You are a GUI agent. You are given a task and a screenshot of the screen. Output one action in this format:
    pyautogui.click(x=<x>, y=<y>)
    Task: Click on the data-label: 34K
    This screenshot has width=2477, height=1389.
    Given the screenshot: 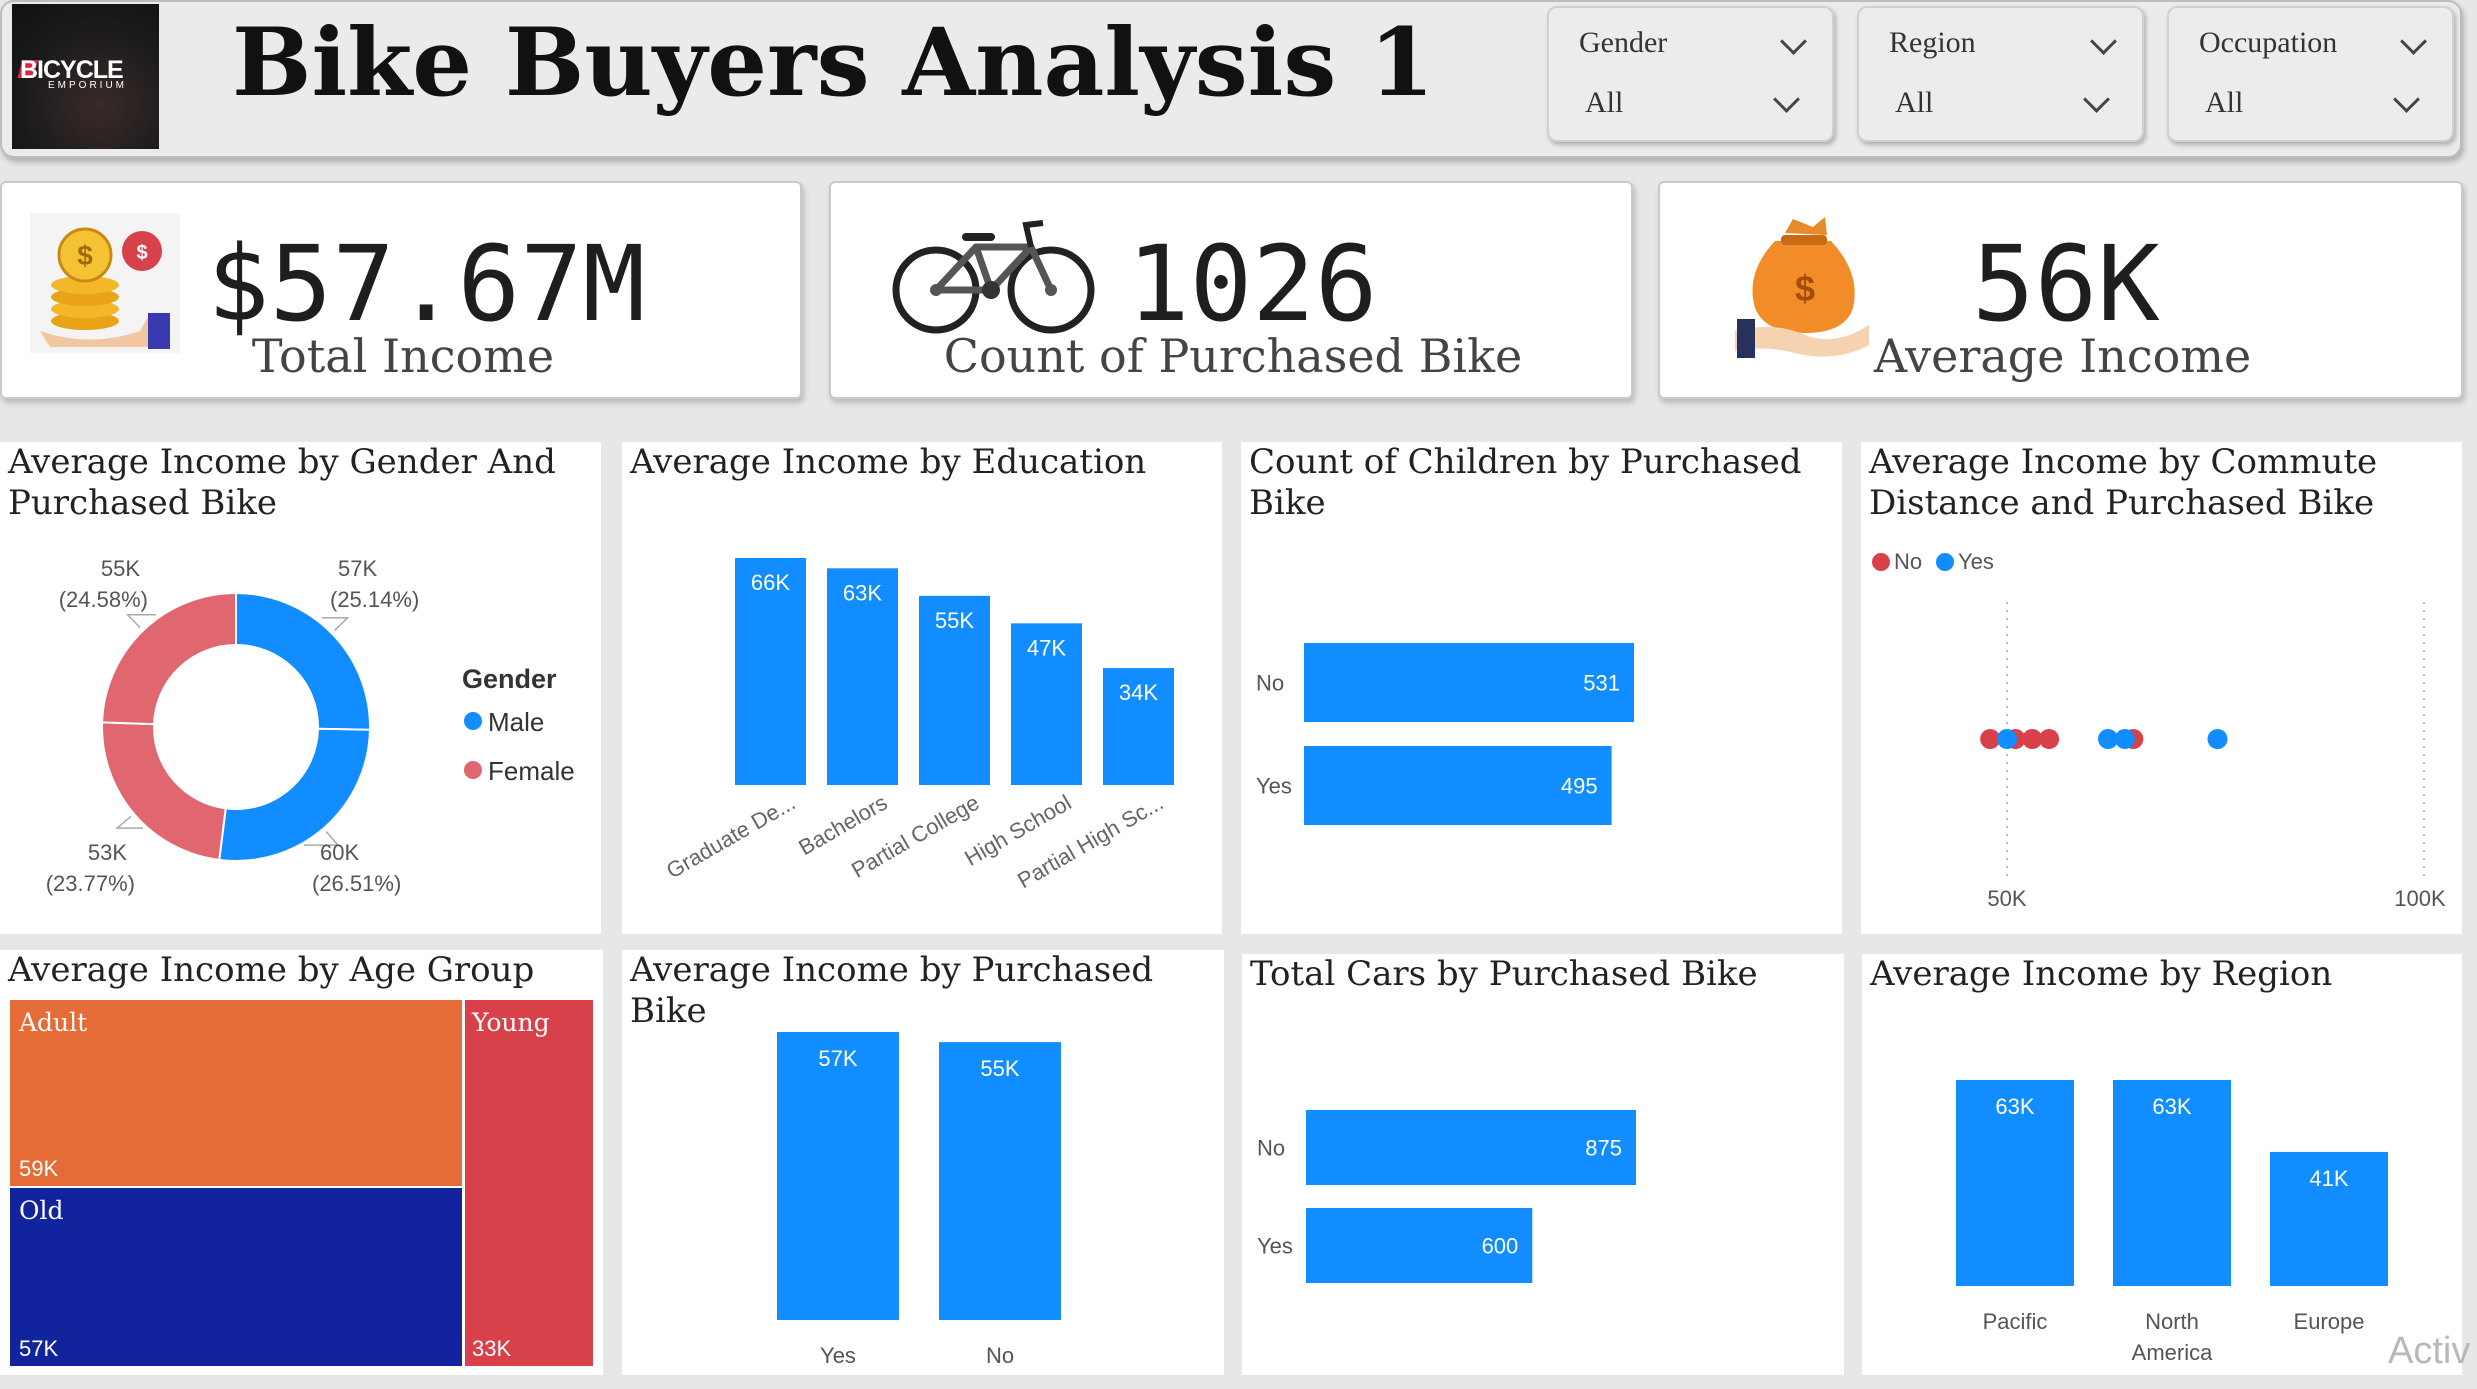 What is the action you would take?
    pyautogui.click(x=1138, y=692)
    